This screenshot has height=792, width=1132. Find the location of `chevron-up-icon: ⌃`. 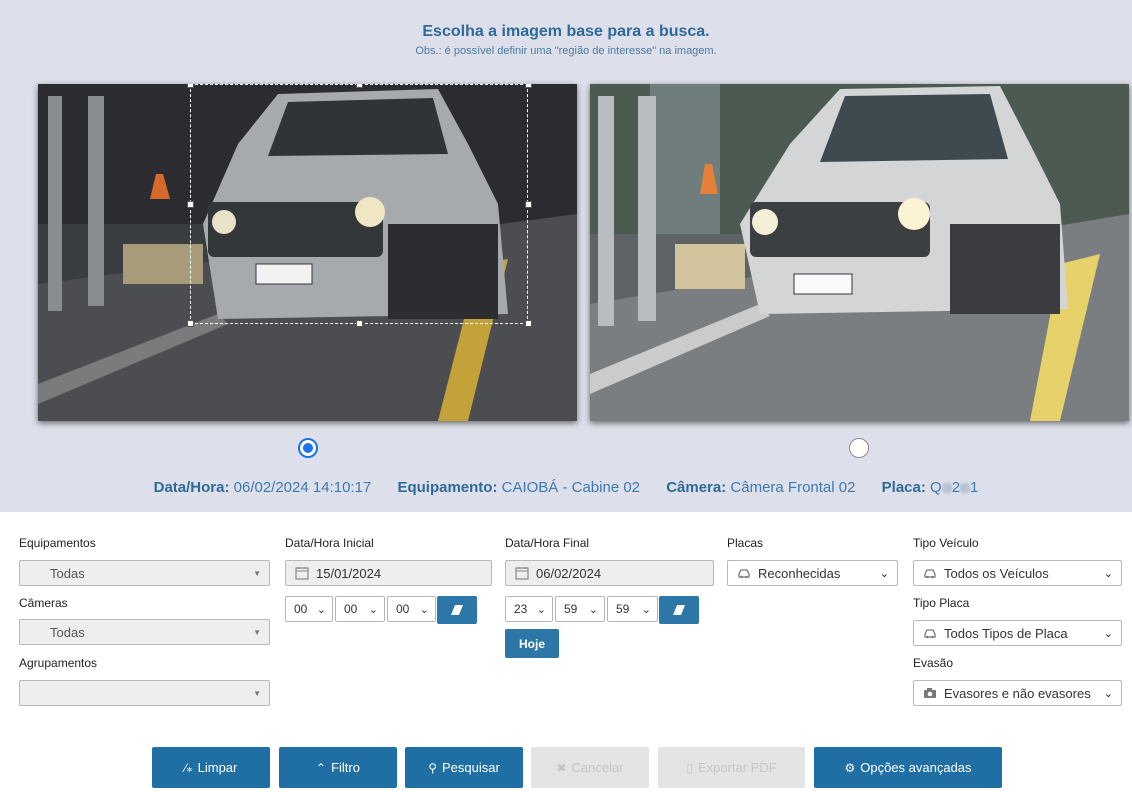

chevron-up-icon: ⌃ is located at coordinates (321, 767).